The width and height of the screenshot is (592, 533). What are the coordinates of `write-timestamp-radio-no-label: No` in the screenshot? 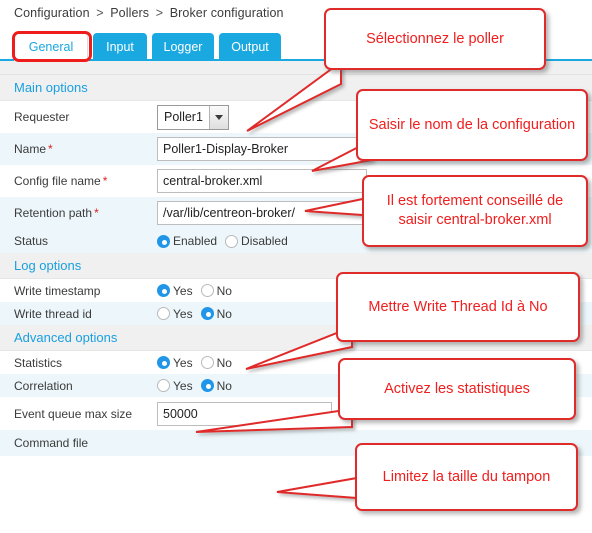 It's located at (224, 290).